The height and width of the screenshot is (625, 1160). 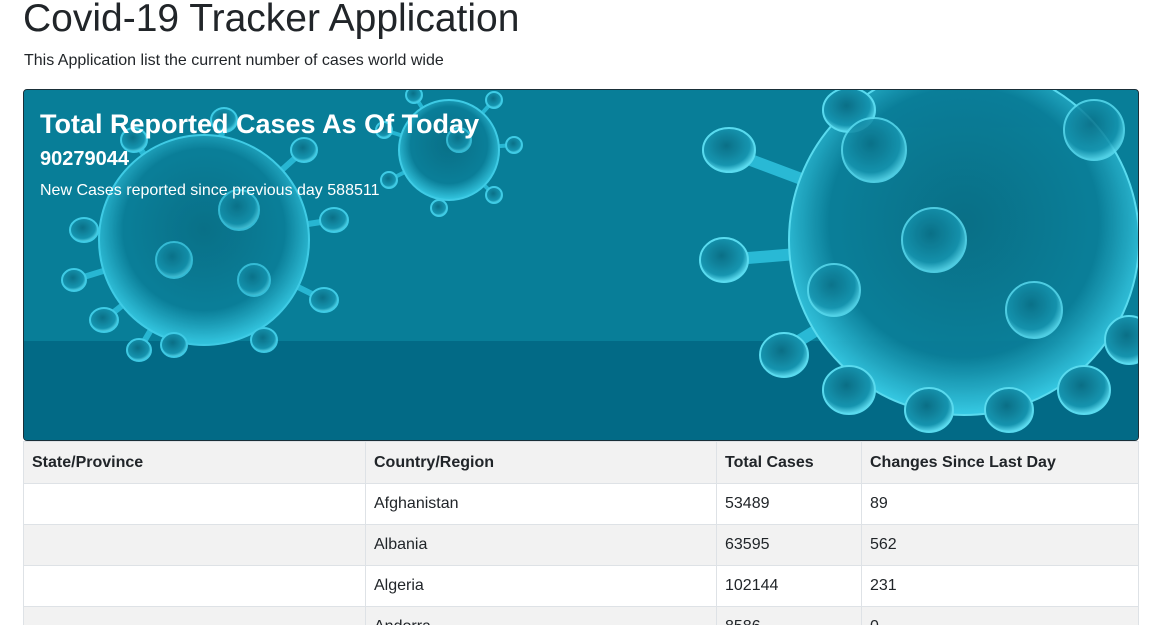 I want to click on new-cases-value: 588511, so click(x=353, y=190).